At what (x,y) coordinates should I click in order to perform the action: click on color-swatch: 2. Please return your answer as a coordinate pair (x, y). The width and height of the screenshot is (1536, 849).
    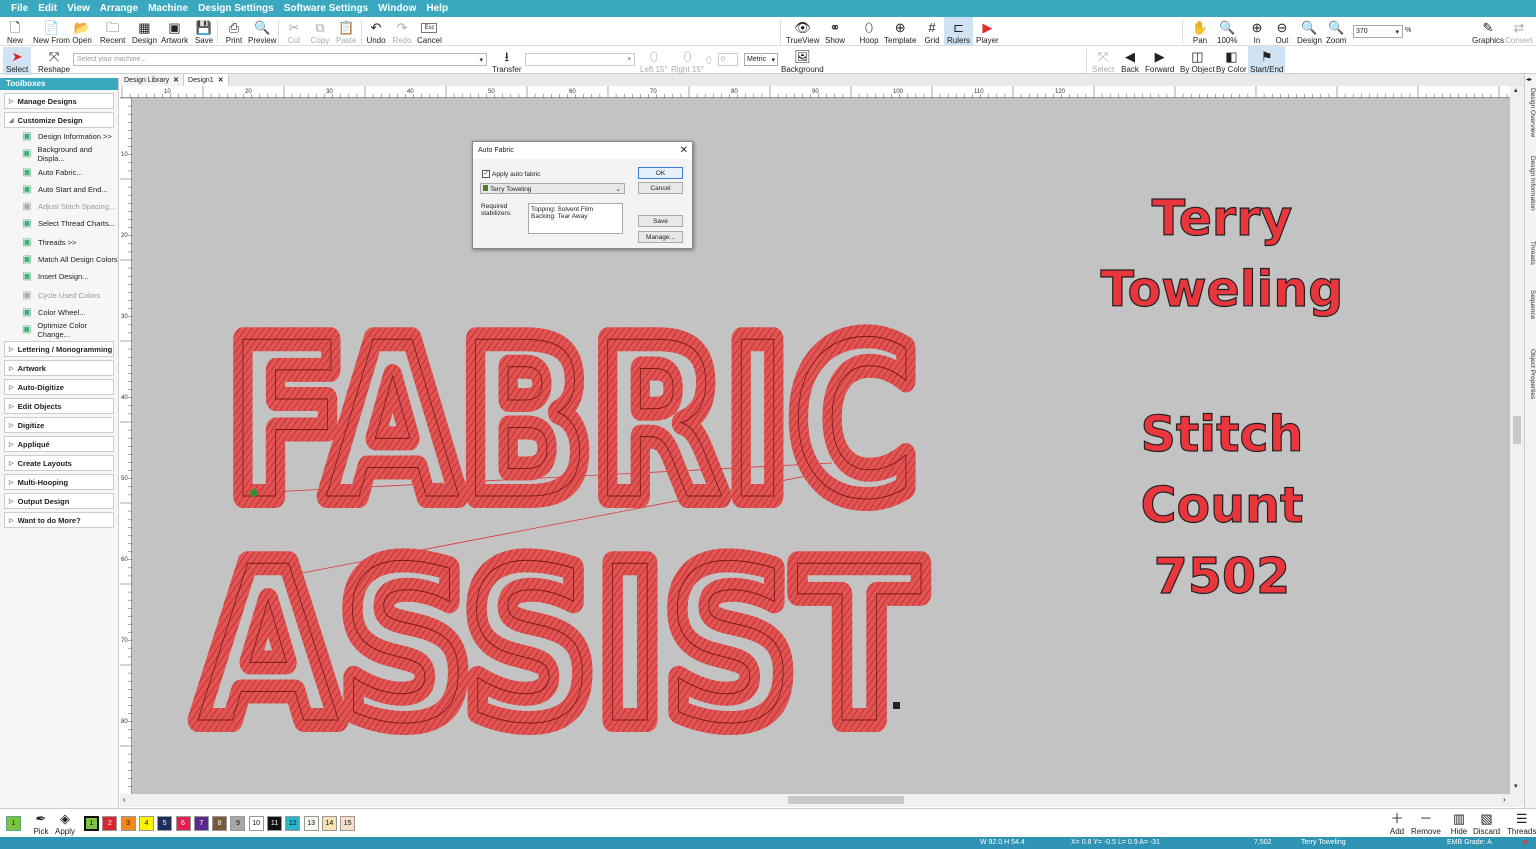
    Looking at the image, I should click on (110, 823).